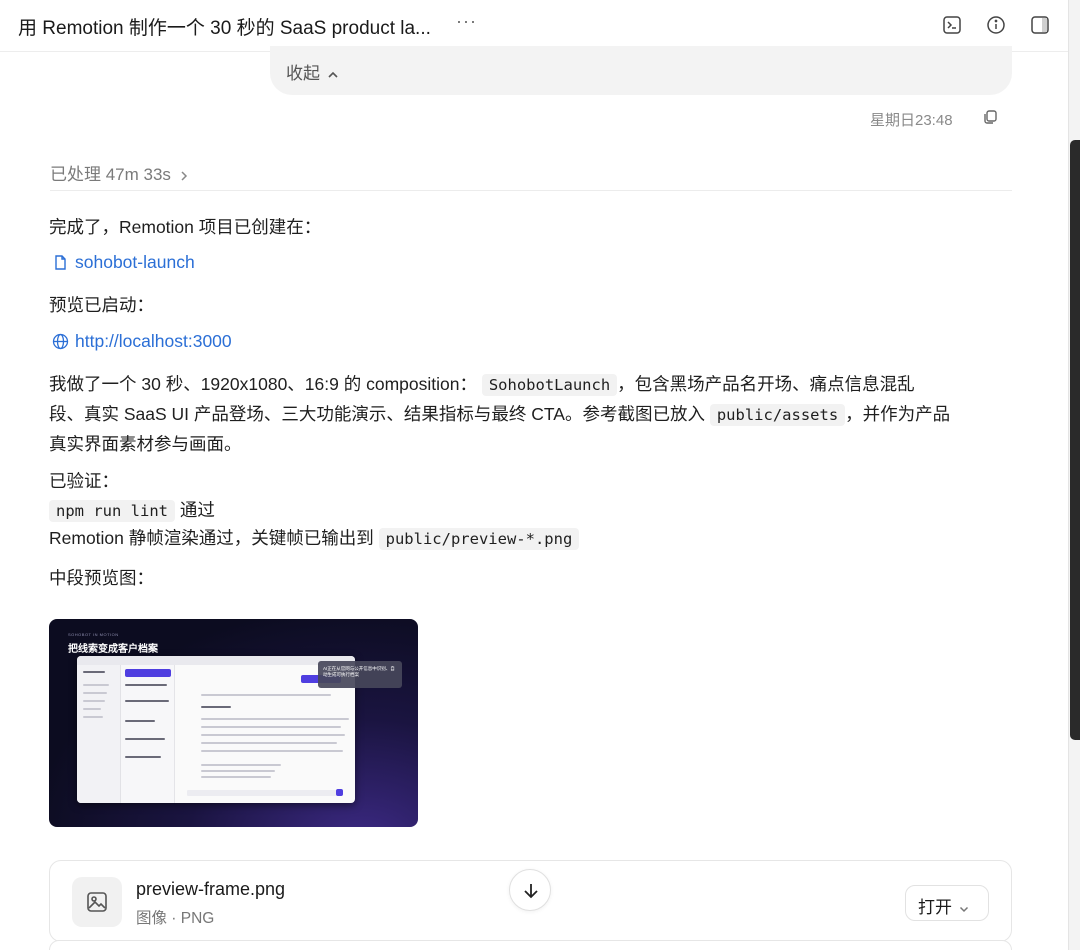 The height and width of the screenshot is (950, 1080). Describe the element at coordinates (93, 634) in the screenshot. I see `preview-subtitle: SOHOBOT IN MOTION` at that location.